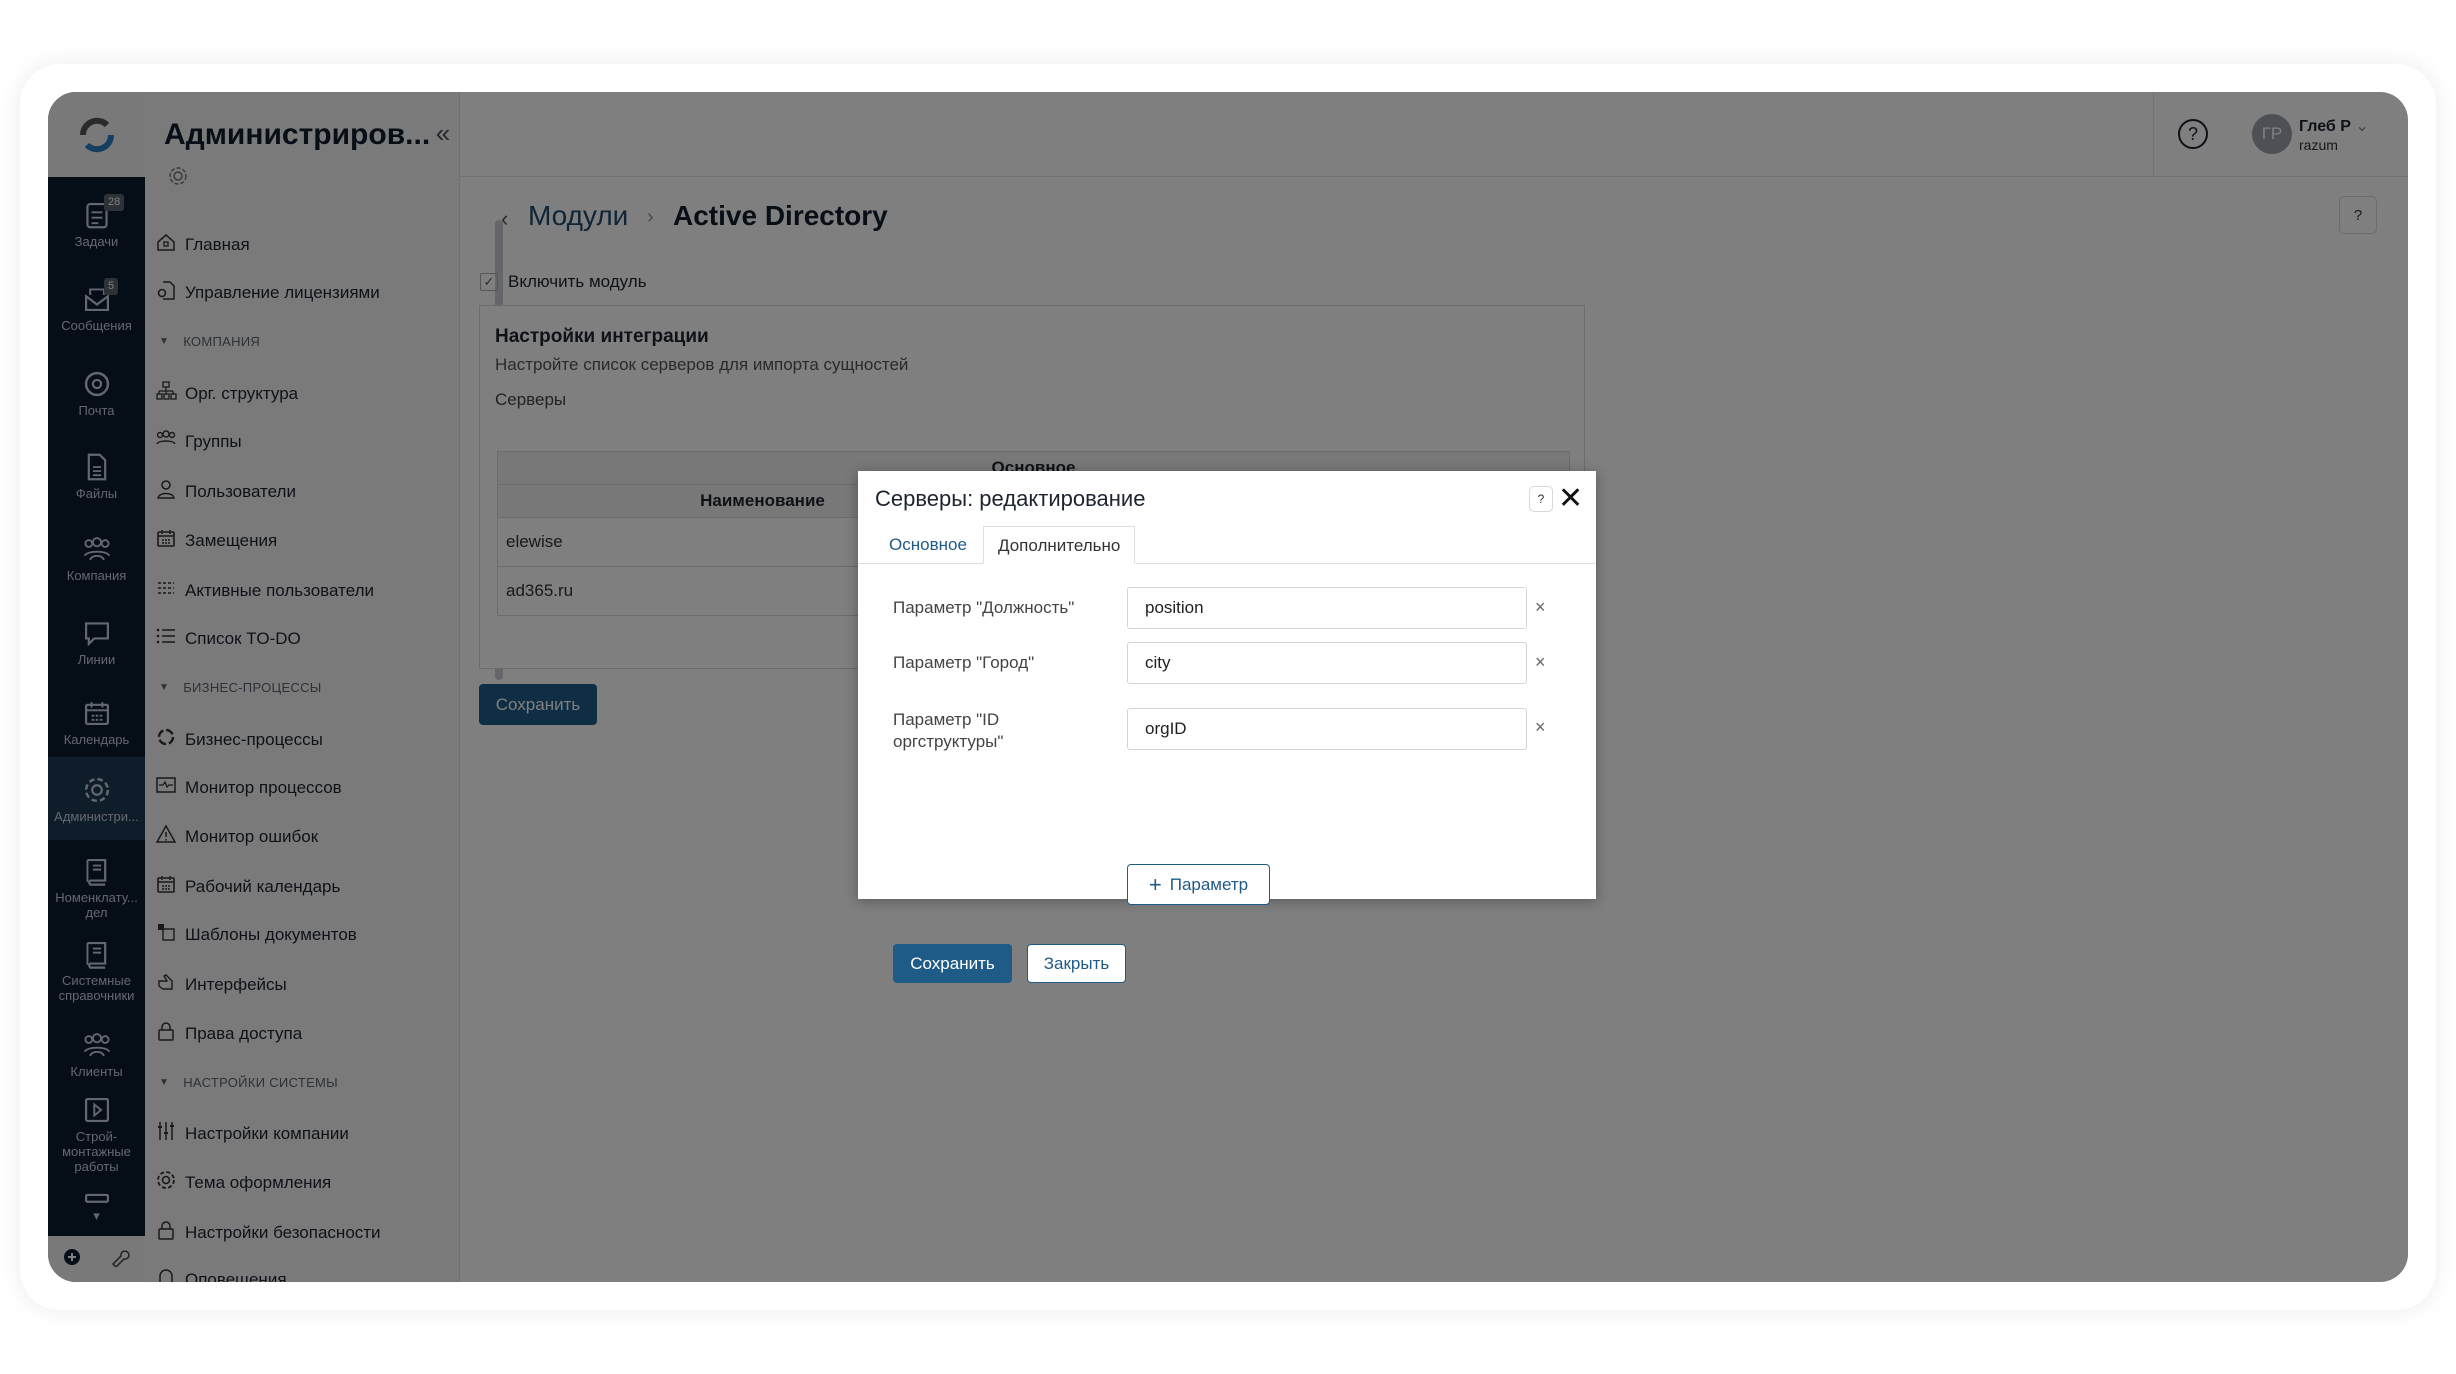 The height and width of the screenshot is (1374, 2456). What do you see at coordinates (1010, 498) in the screenshot?
I see `modal-title: Серверы: редактирование` at bounding box center [1010, 498].